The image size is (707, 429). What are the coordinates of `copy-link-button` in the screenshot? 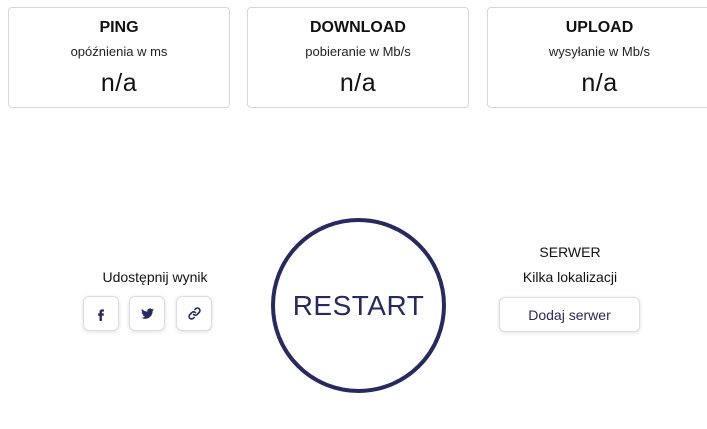 It's located at (194, 313).